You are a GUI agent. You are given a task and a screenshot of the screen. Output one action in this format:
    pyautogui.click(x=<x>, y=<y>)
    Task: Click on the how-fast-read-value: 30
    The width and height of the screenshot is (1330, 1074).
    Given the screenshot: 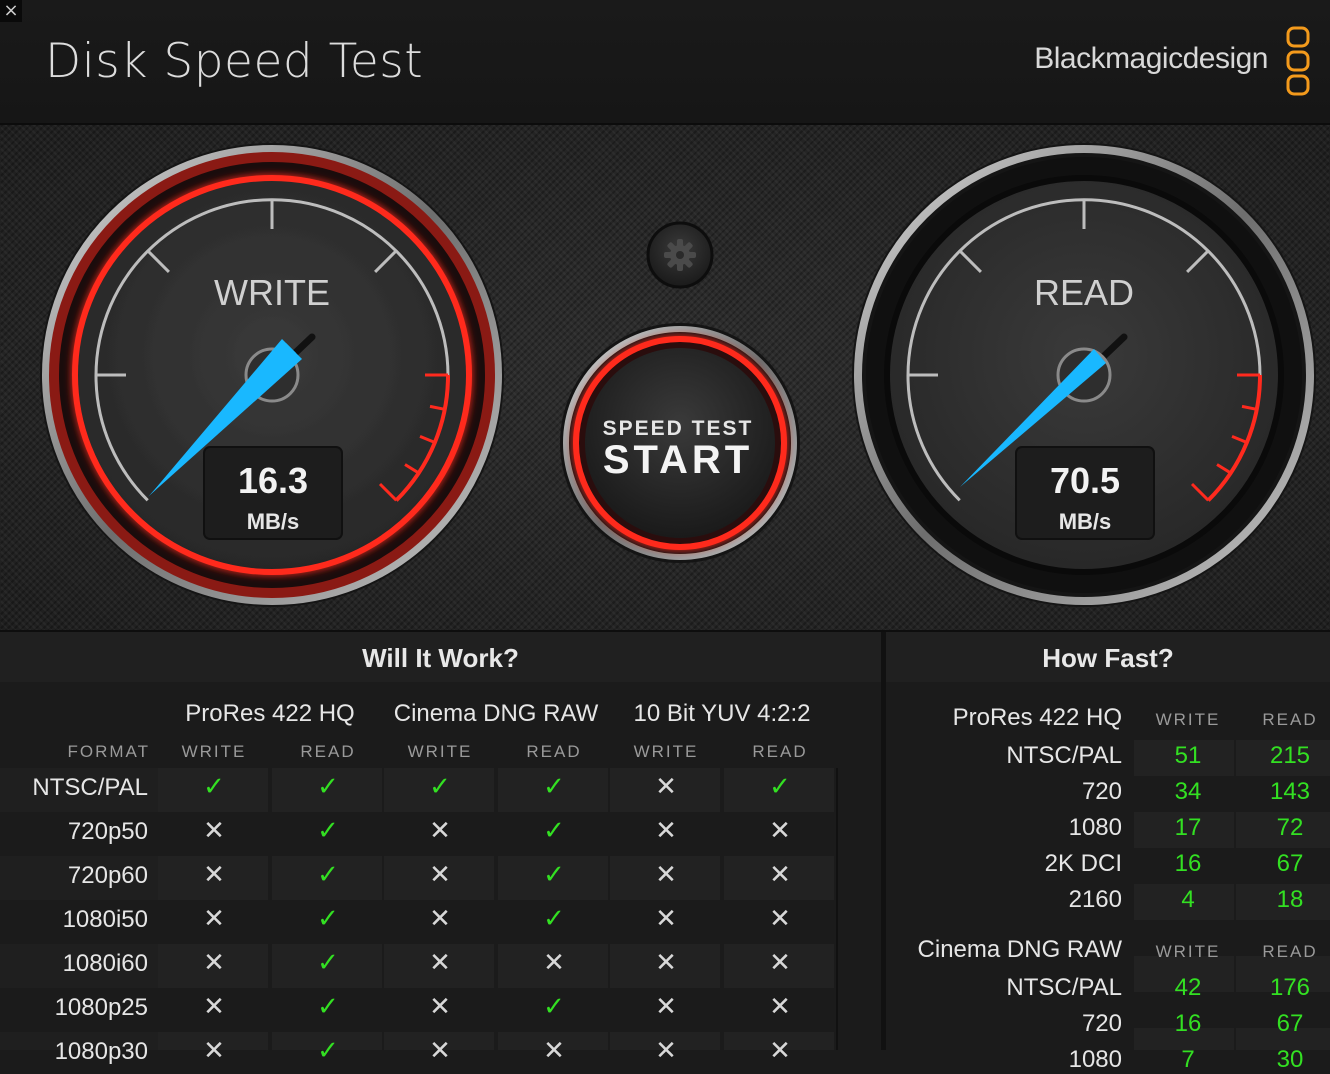 What is the action you would take?
    pyautogui.click(x=1290, y=1059)
    